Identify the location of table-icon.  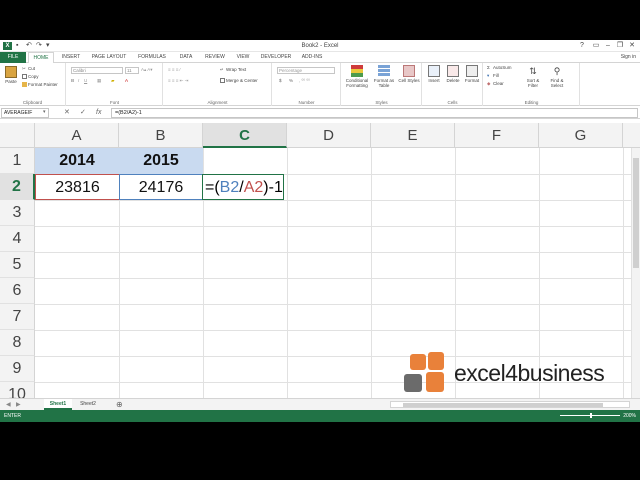
(384, 71).